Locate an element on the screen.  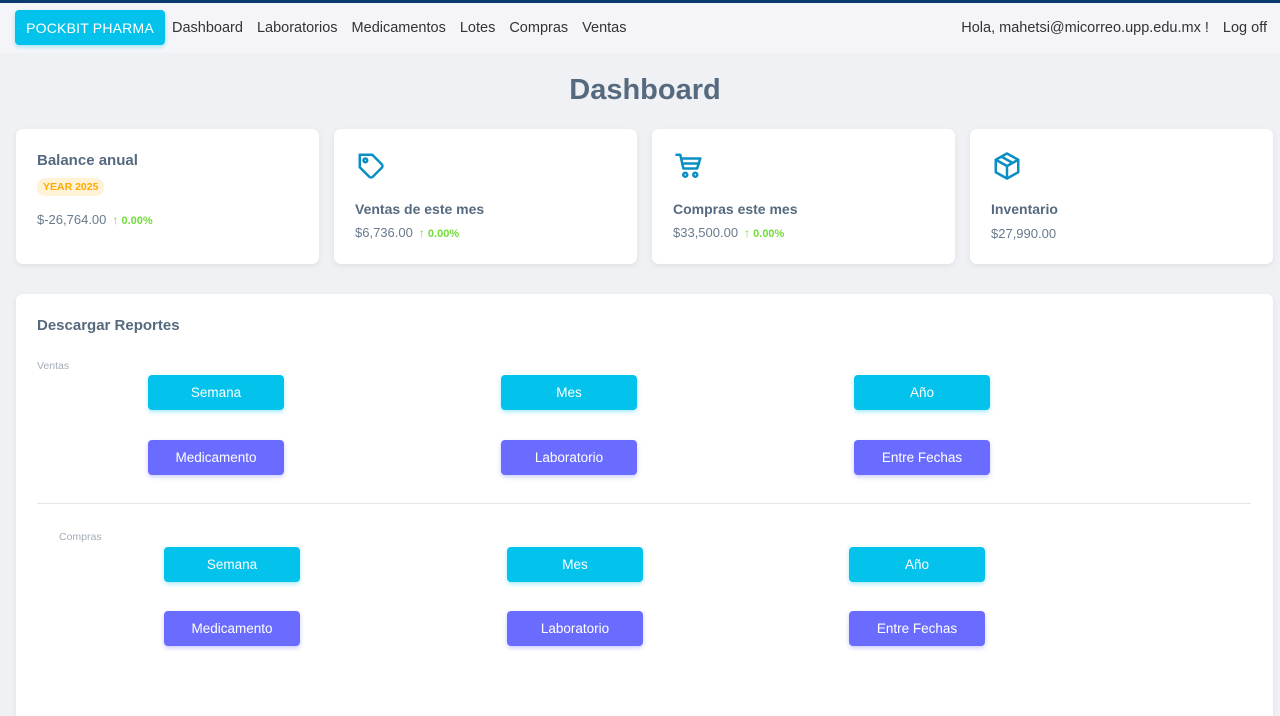
compras-medicamento-button: Medicamento is located at coordinates (232, 628).